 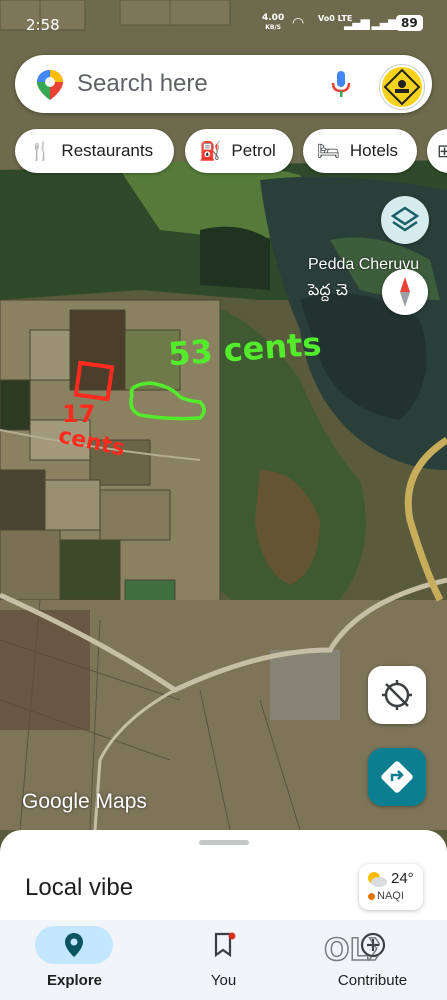 I want to click on chip-restaurants: 🍴 Restaurants, so click(x=94, y=151).